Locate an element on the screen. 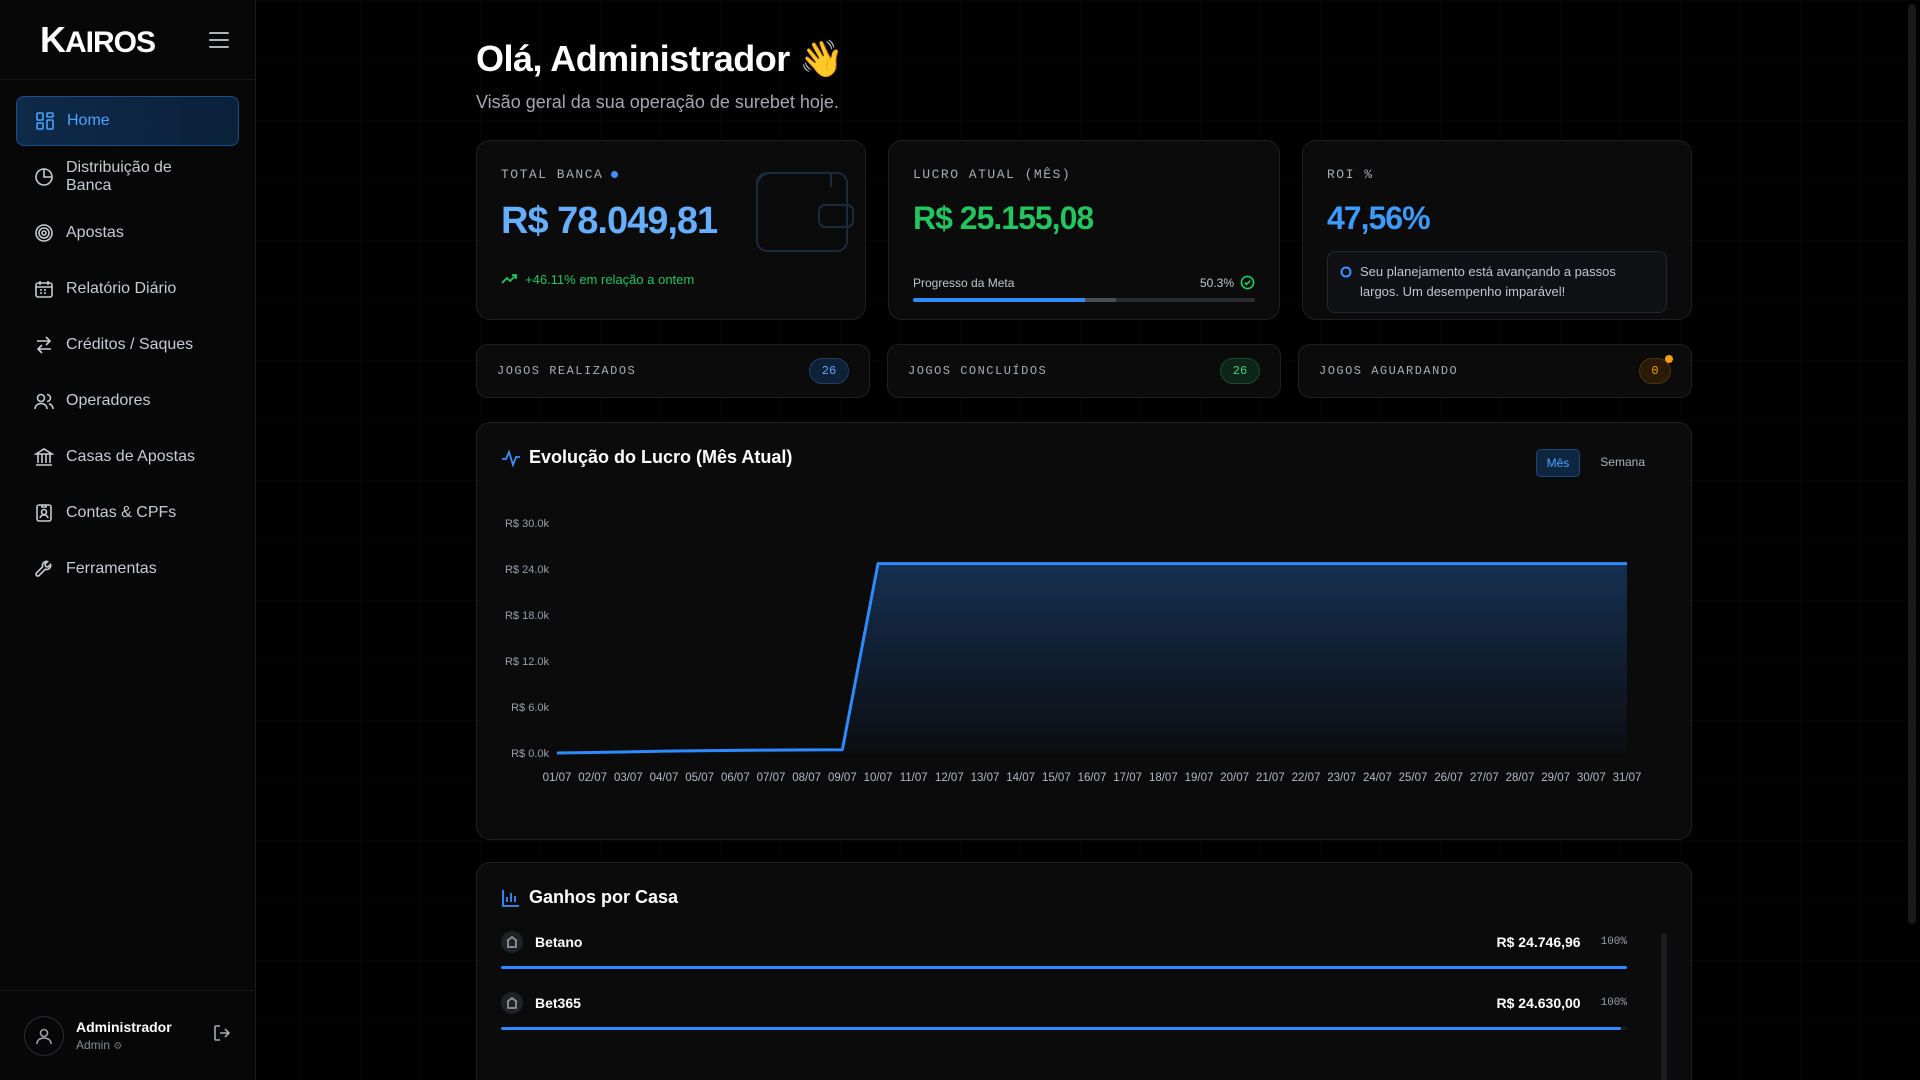 This screenshot has width=1920, height=1080. user-panel: Administrador Admin ⚙ is located at coordinates (128, 1035).